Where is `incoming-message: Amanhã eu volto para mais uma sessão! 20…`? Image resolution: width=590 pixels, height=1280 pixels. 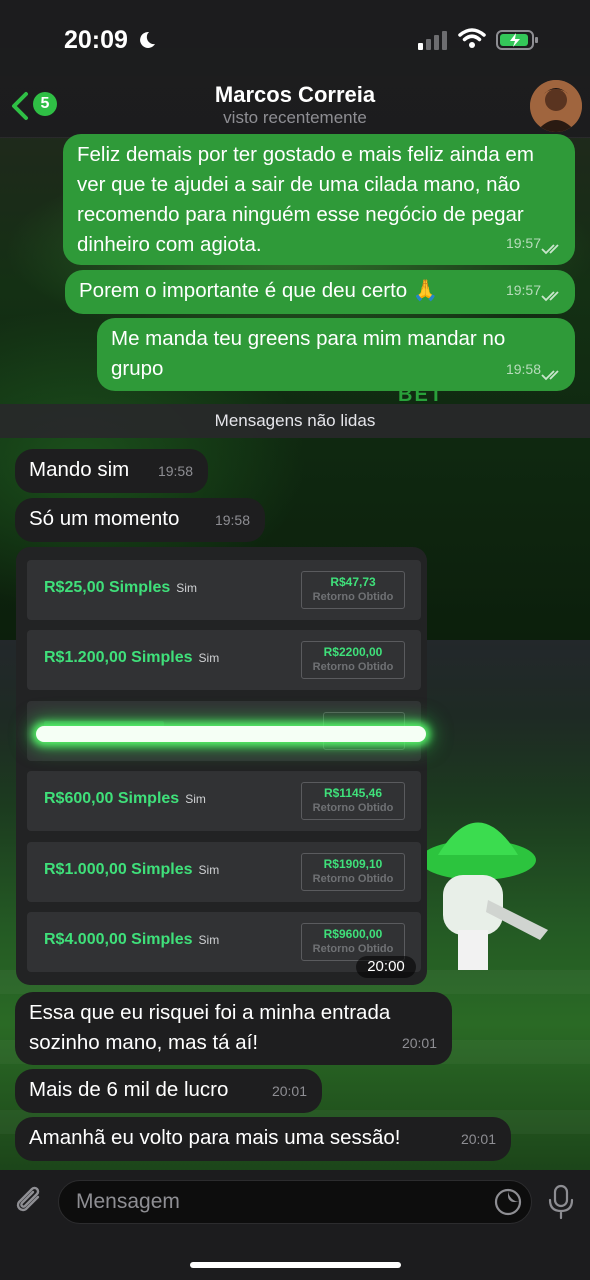
incoming-message: Amanhã eu volto para mais uma sessão! 20… is located at coordinates (263, 1139).